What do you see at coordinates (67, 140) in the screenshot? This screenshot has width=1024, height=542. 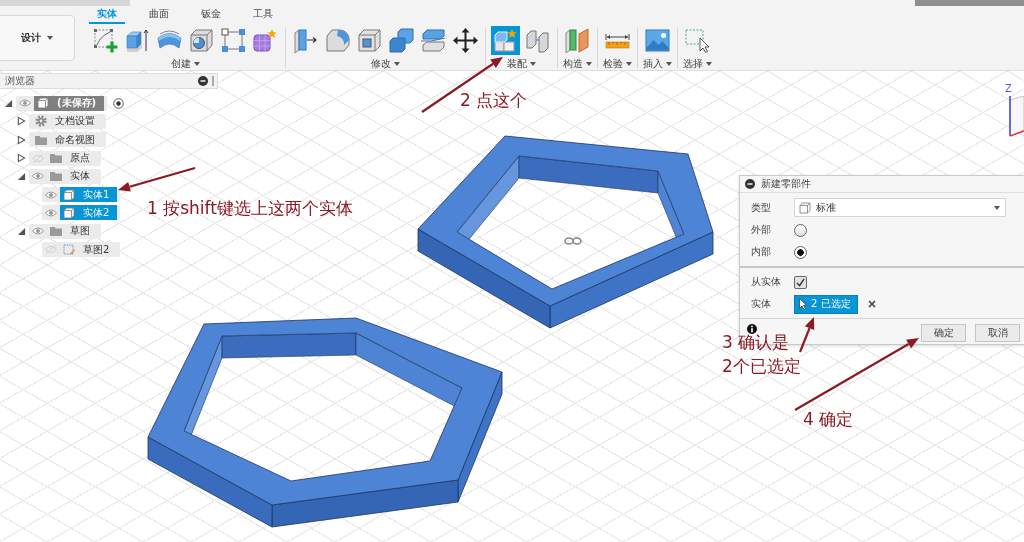 I see `tree-item: 命名视图` at bounding box center [67, 140].